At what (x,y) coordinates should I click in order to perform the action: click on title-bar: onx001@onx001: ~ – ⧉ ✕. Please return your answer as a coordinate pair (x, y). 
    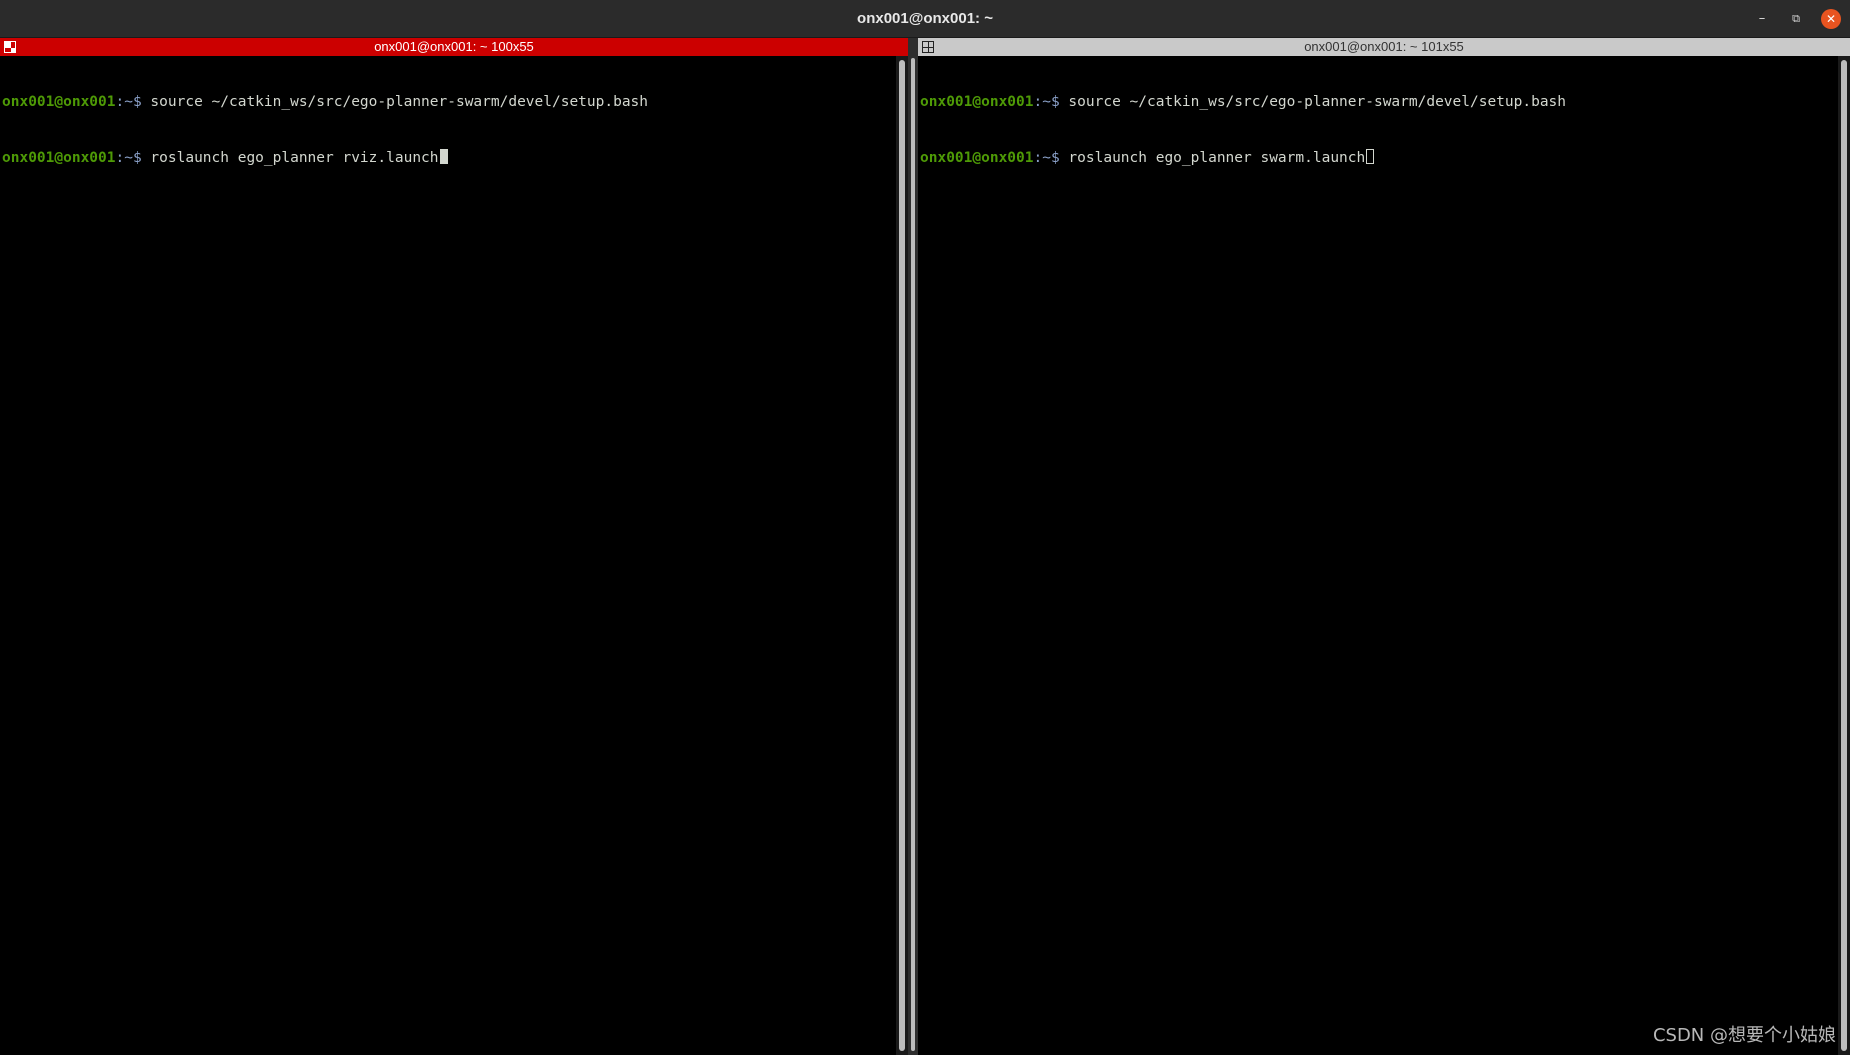
    Looking at the image, I should click on (925, 19).